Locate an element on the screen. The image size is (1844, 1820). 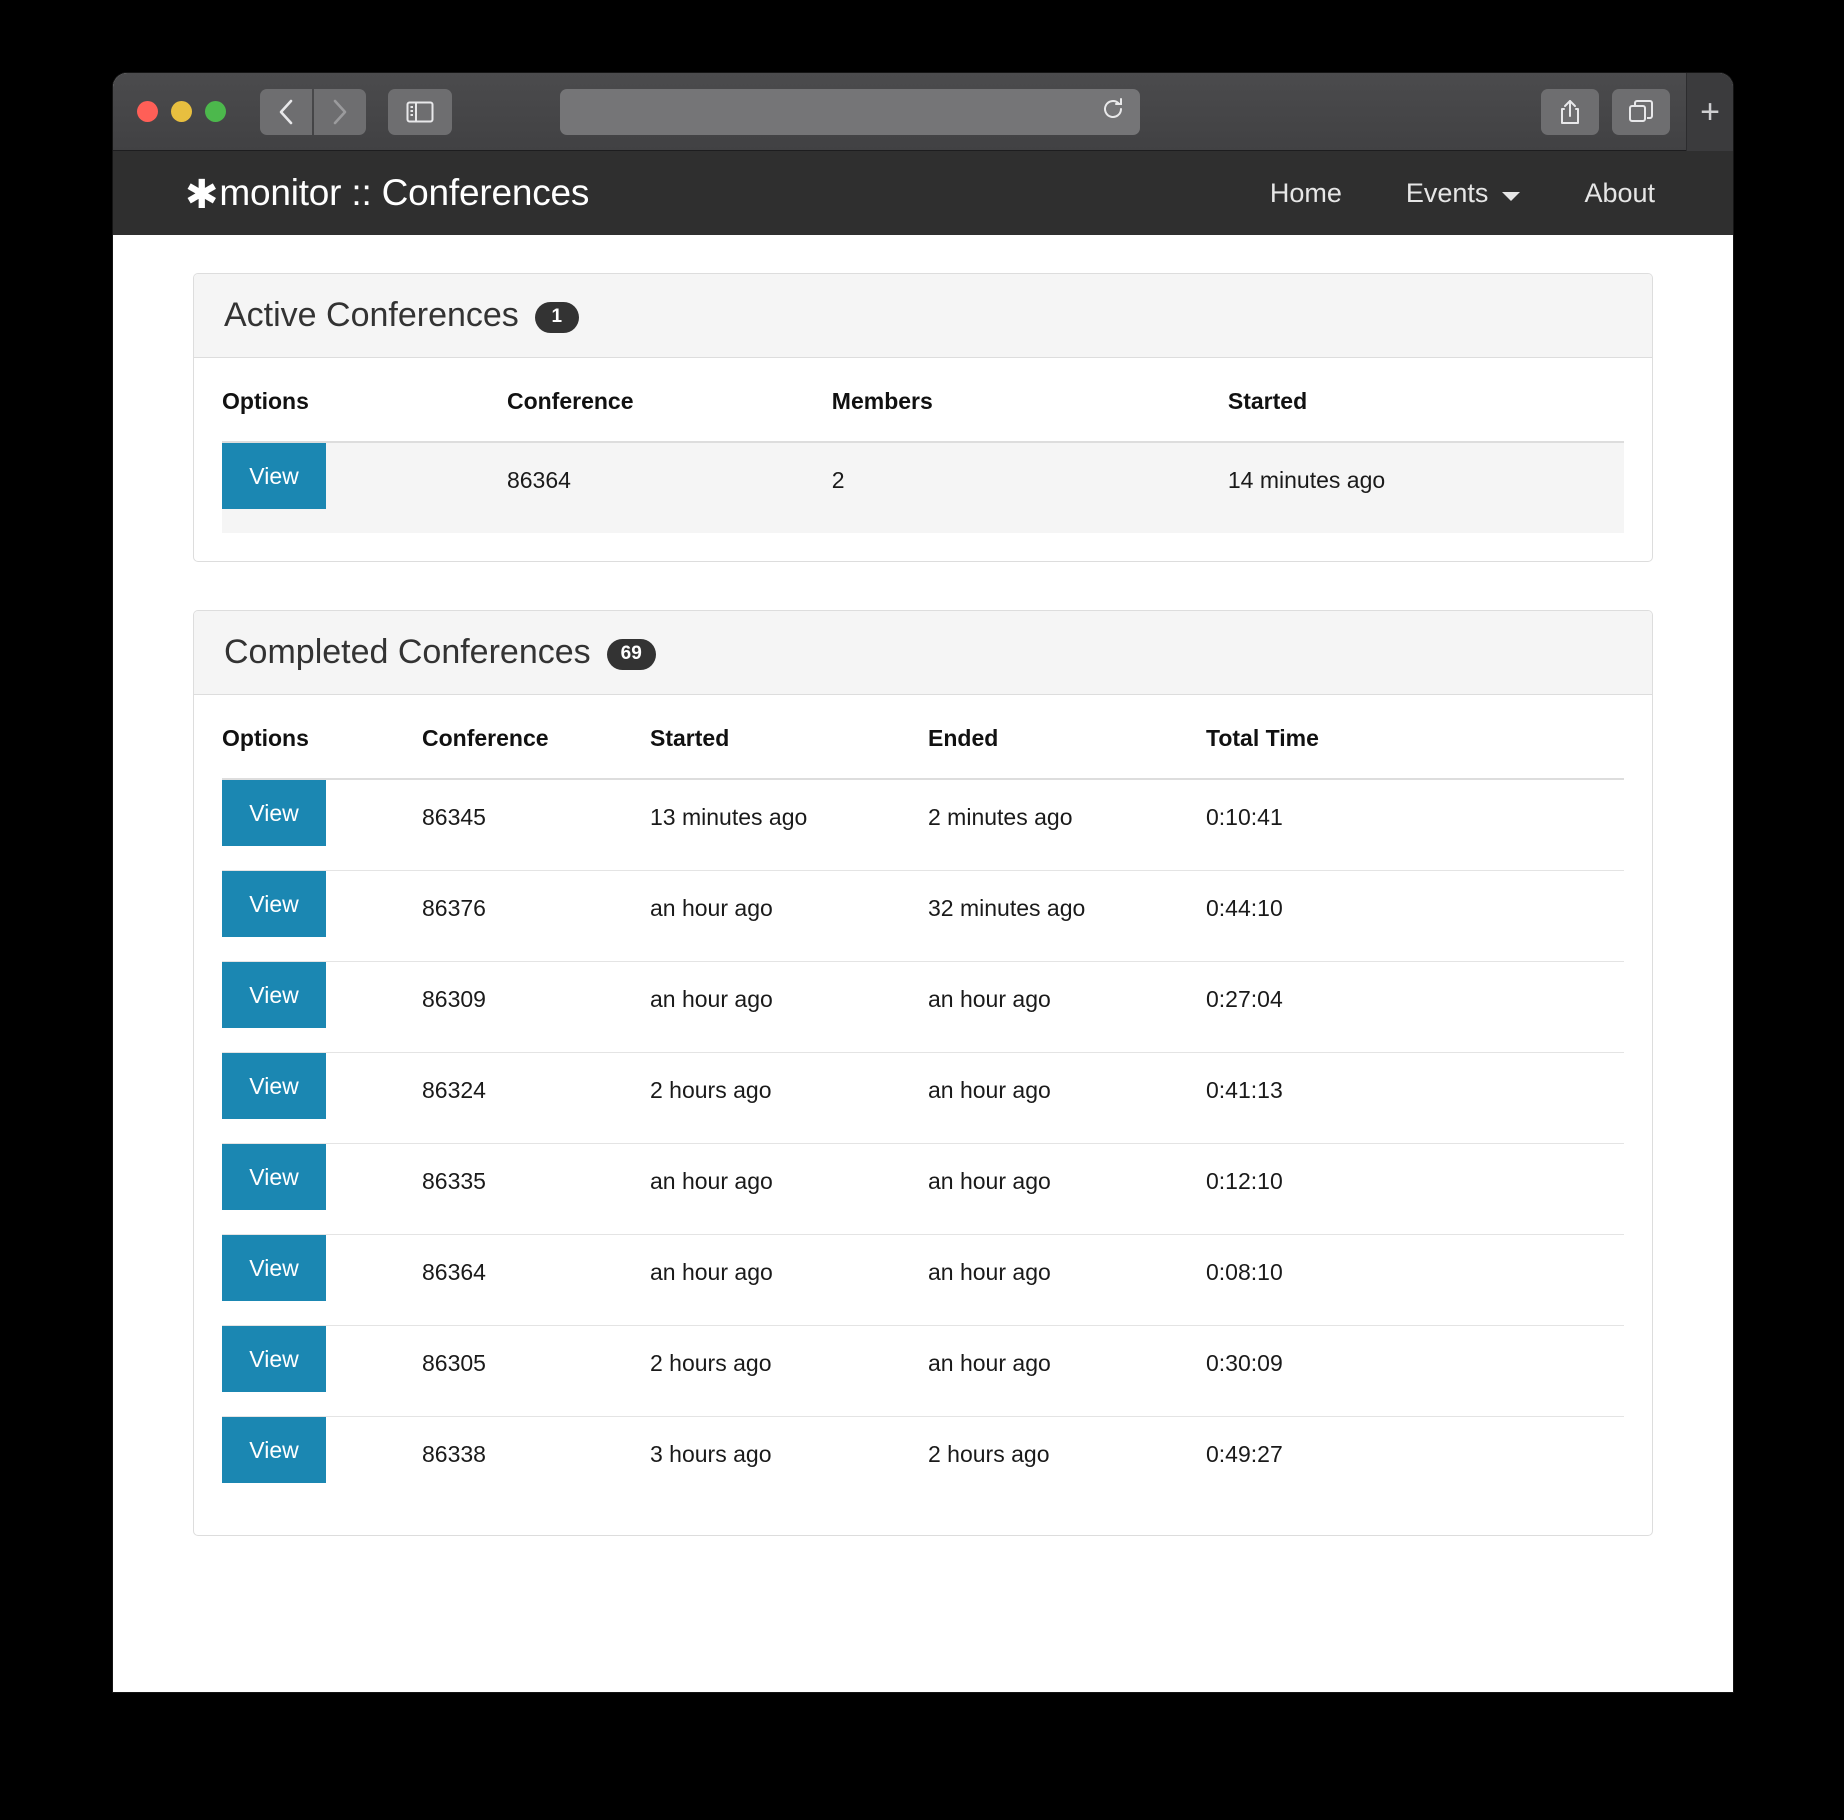
table-row: View 86309 an hour ago an hour ago 0:27:04 is located at coordinates (923, 1007).